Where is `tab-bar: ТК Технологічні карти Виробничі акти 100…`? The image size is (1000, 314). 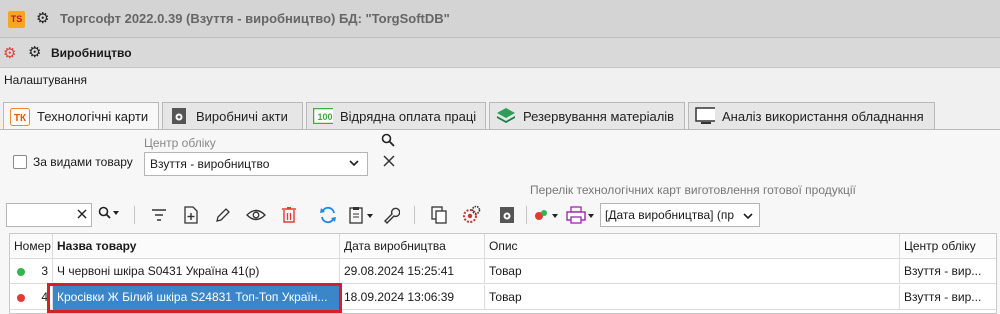
tab-bar: ТК Технологічні карти Виробничі акти 100… is located at coordinates (498, 116).